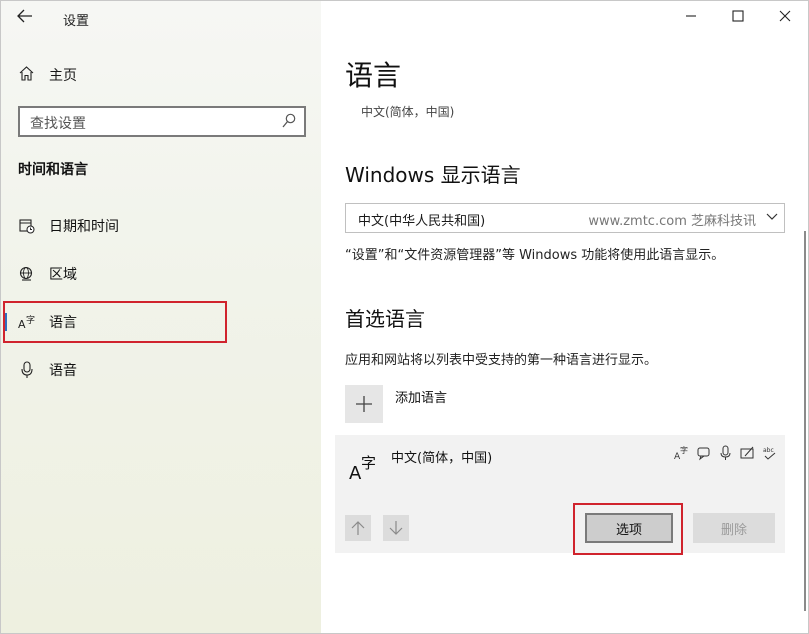 The width and height of the screenshot is (809, 634). I want to click on move-down-button, so click(396, 528).